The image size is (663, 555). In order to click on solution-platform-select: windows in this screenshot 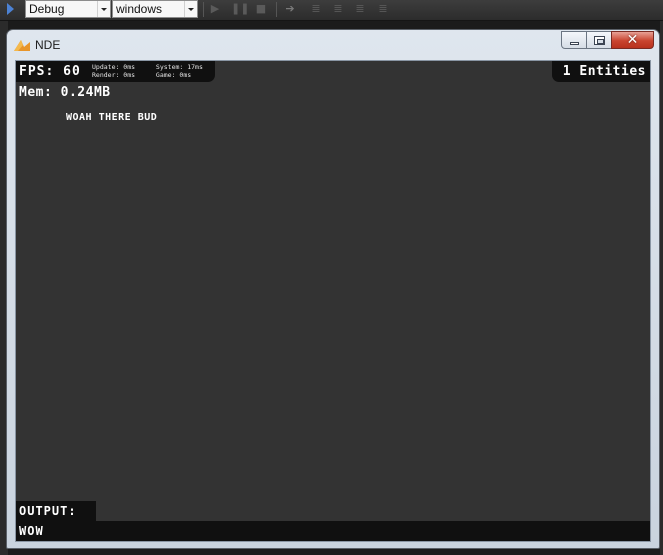, I will do `click(155, 9)`.